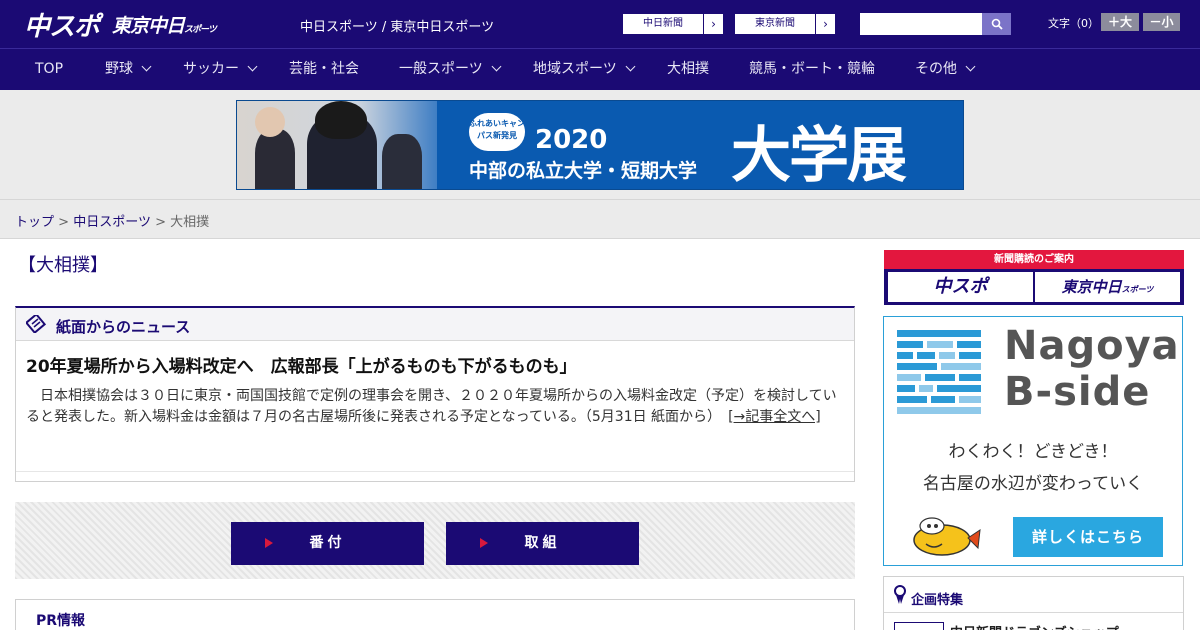  I want to click on nav-item-soccer: サッカー, so click(220, 70).